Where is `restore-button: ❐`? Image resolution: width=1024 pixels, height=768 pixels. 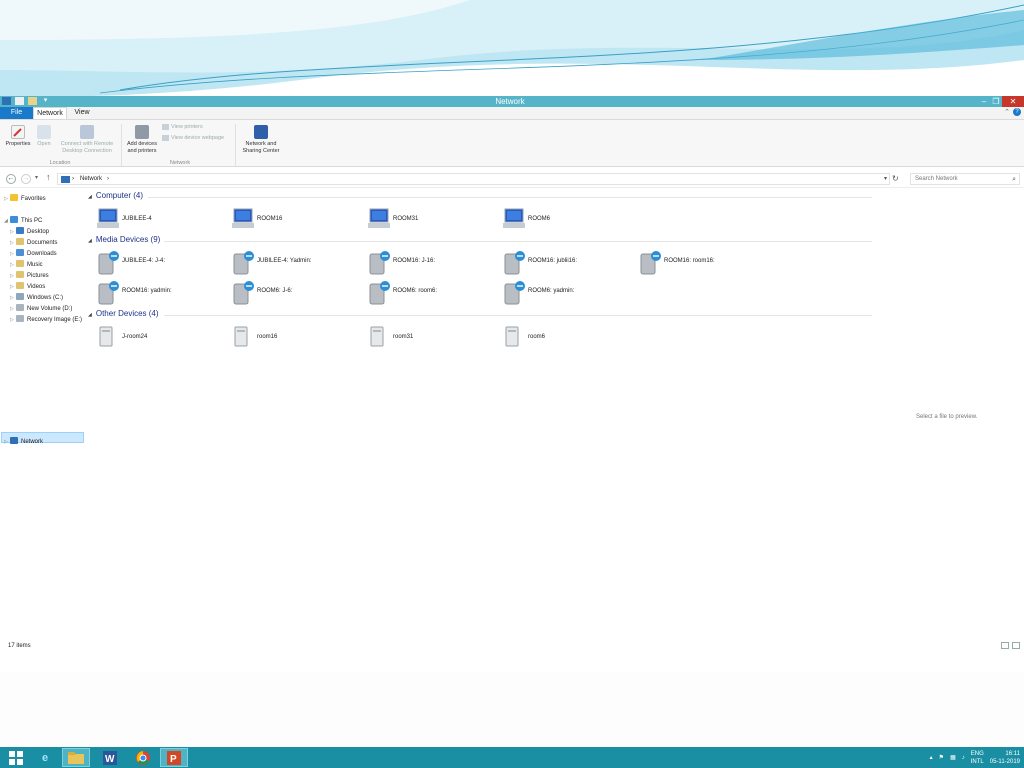 restore-button: ❐ is located at coordinates (996, 101).